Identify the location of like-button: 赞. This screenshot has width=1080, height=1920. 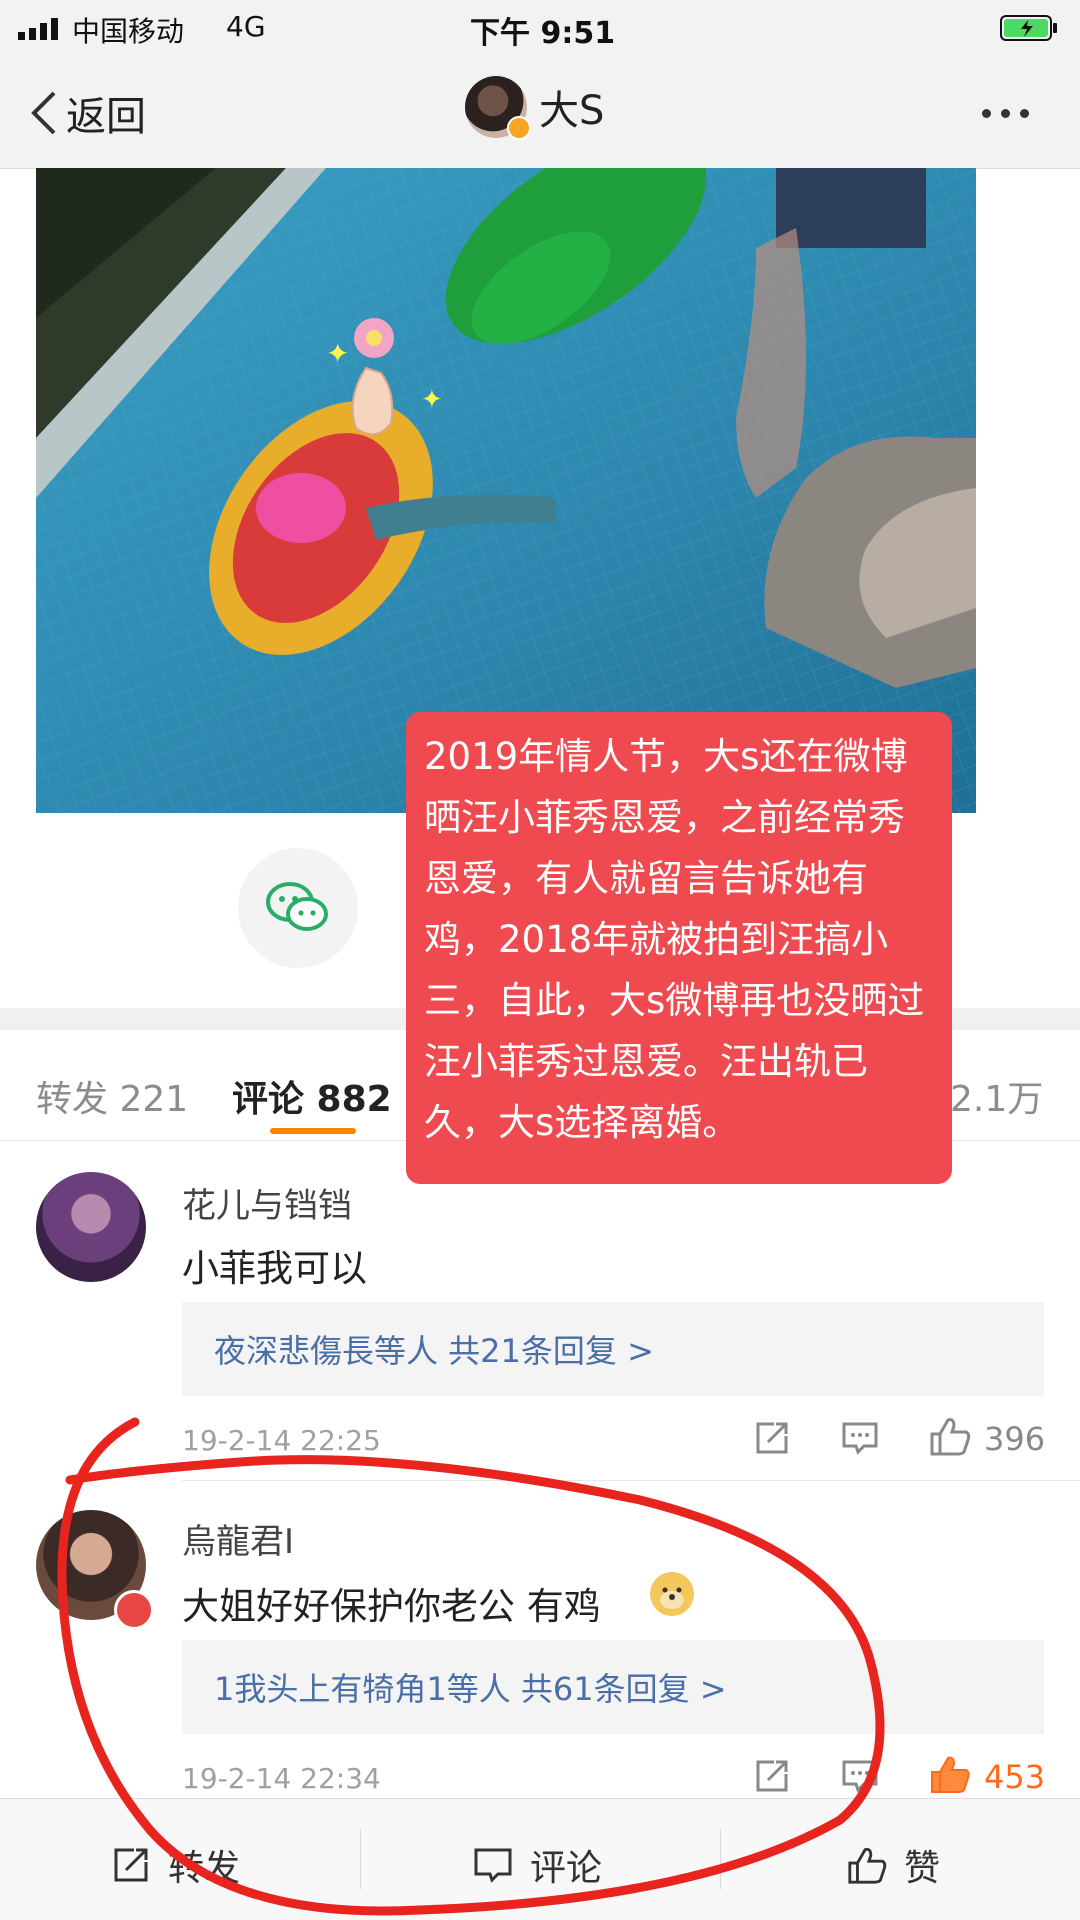
(893, 1865).